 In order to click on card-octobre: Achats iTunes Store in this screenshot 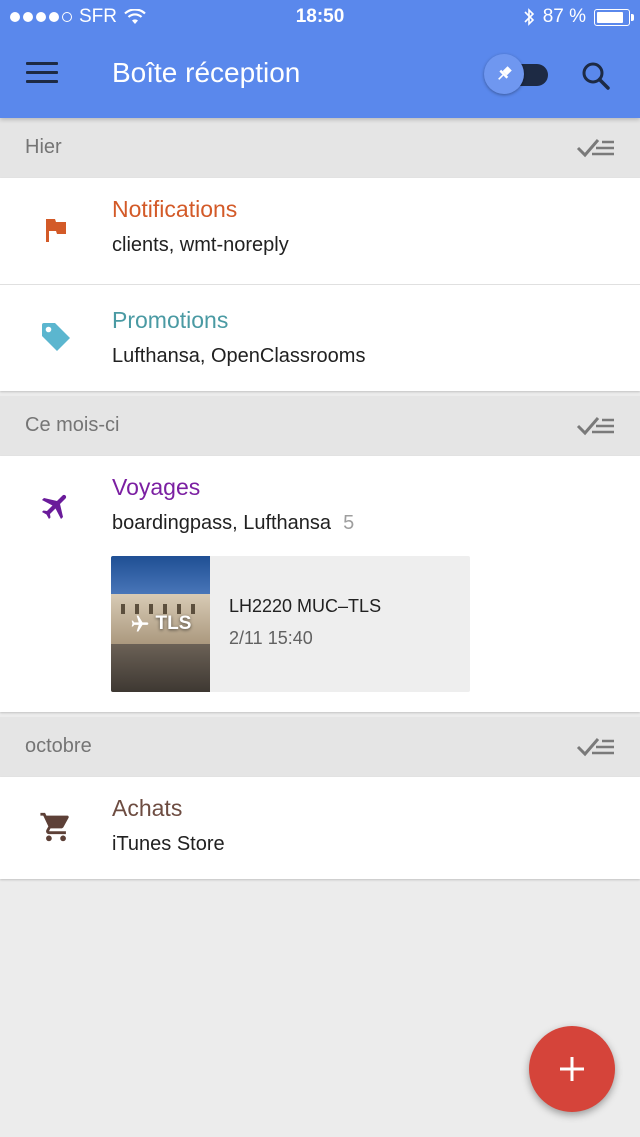, I will do `click(320, 828)`.